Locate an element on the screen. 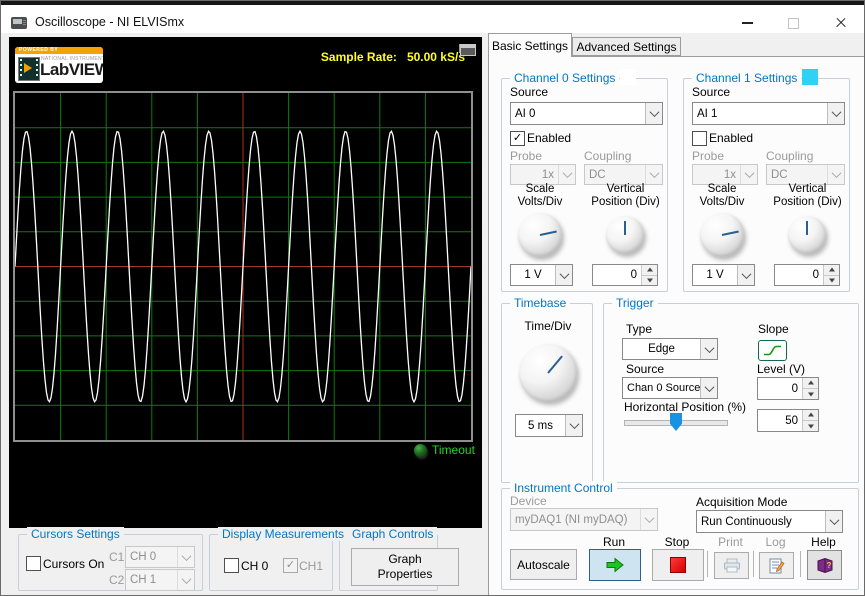 The width and height of the screenshot is (865, 596). autoscale-button: Autoscale is located at coordinates (543, 564).